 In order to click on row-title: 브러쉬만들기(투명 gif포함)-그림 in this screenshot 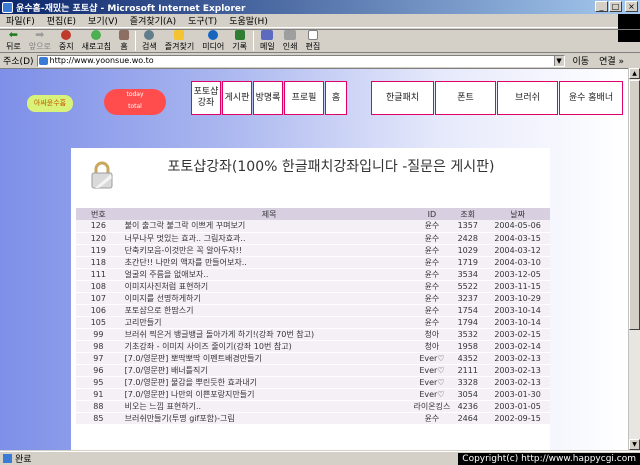, I will do `click(267, 418)`.